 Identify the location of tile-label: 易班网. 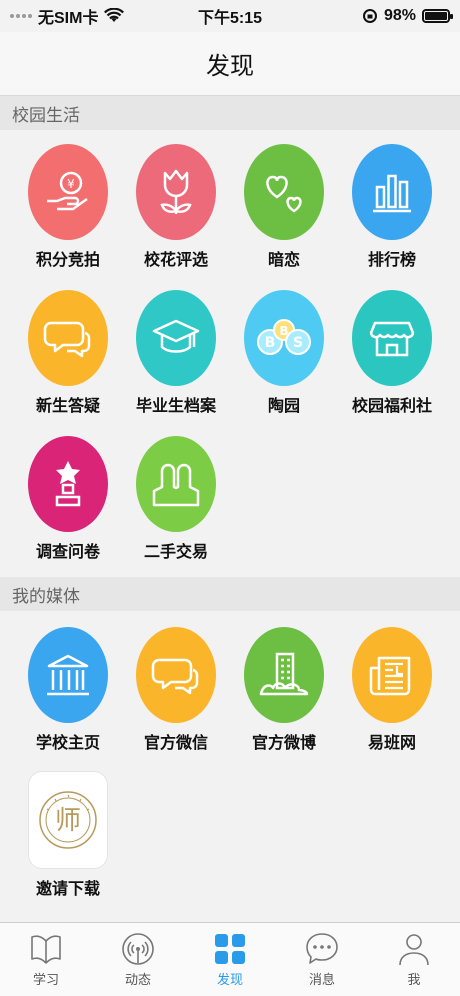
(391, 743).